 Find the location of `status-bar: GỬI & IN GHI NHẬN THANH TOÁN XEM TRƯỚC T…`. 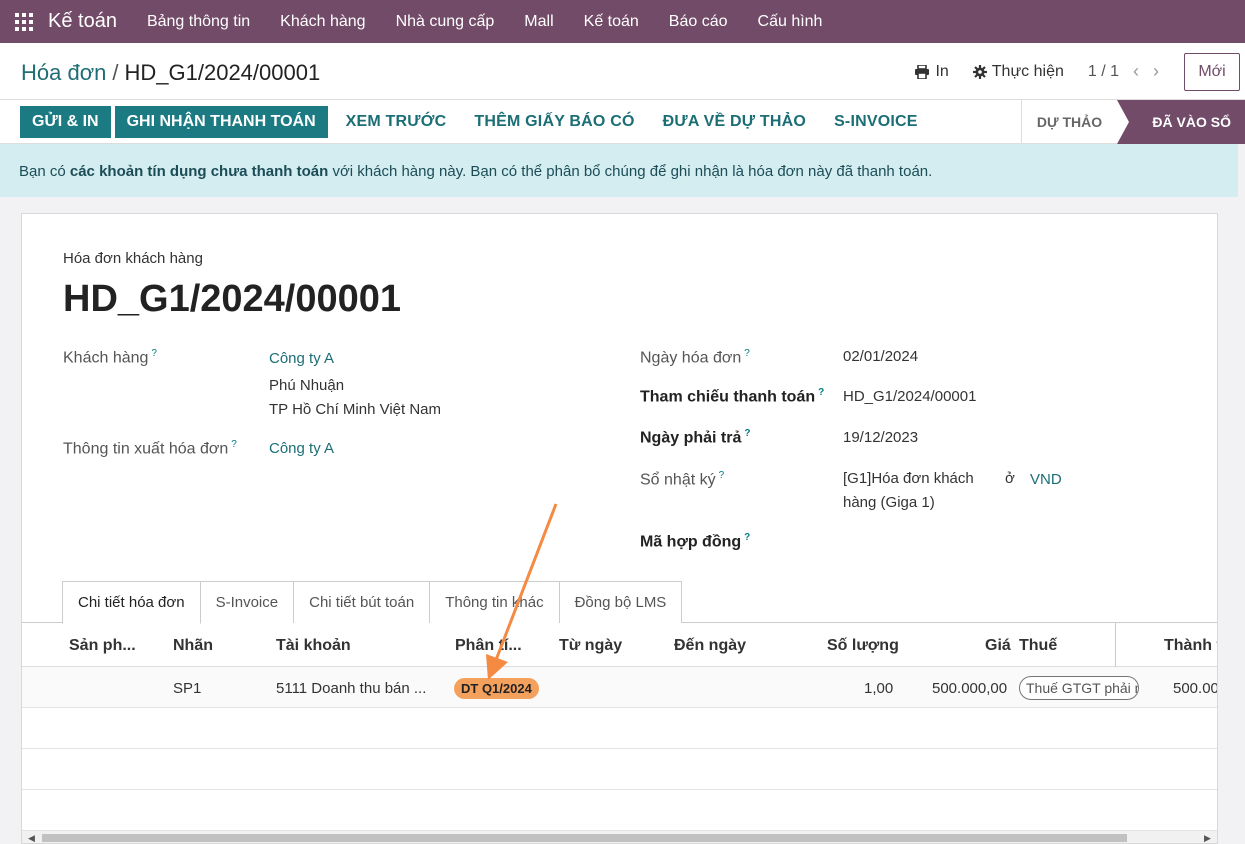

status-bar: GỬI & IN GHI NHẬN THANH TOÁN XEM TRƯỚC T… is located at coordinates (622, 122).